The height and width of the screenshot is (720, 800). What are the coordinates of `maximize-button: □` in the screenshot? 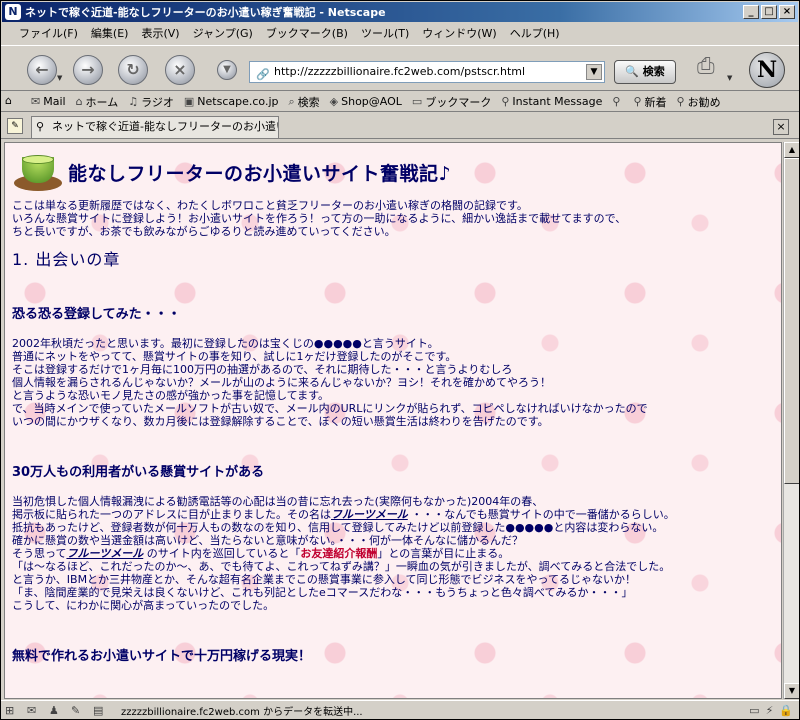 It's located at (769, 12).